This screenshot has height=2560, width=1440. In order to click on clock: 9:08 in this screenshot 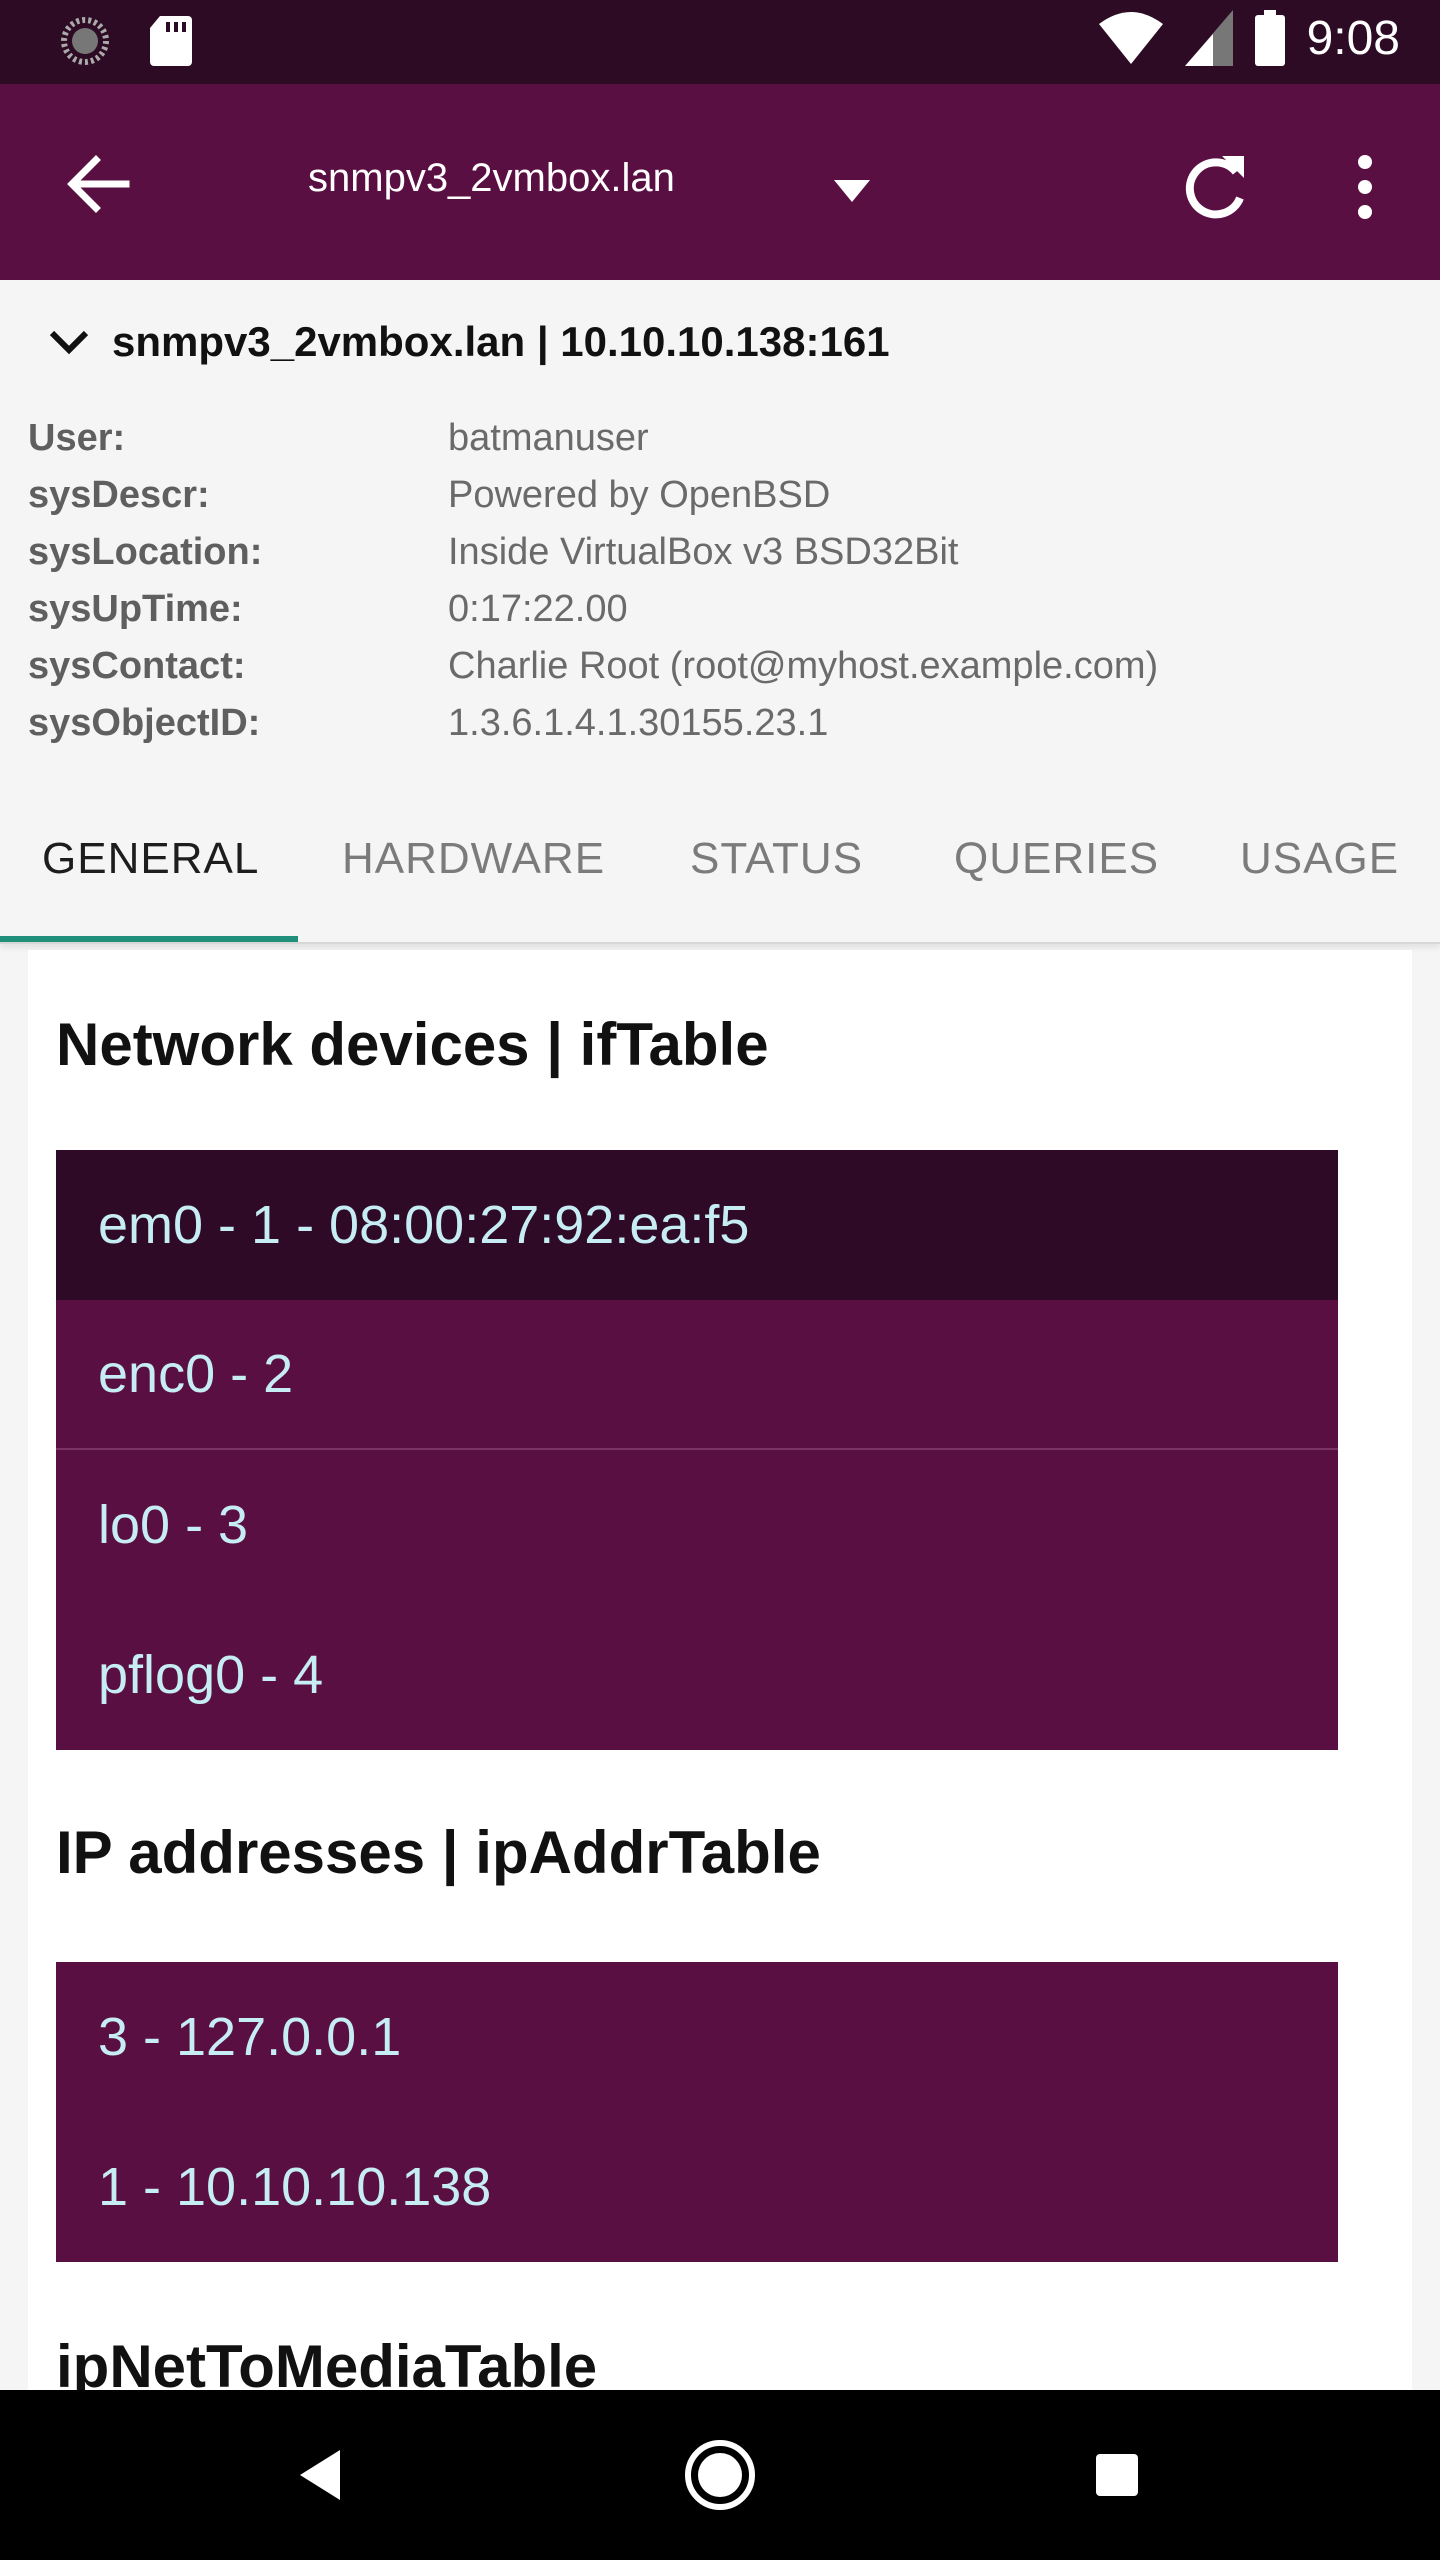, I will do `click(1353, 38)`.